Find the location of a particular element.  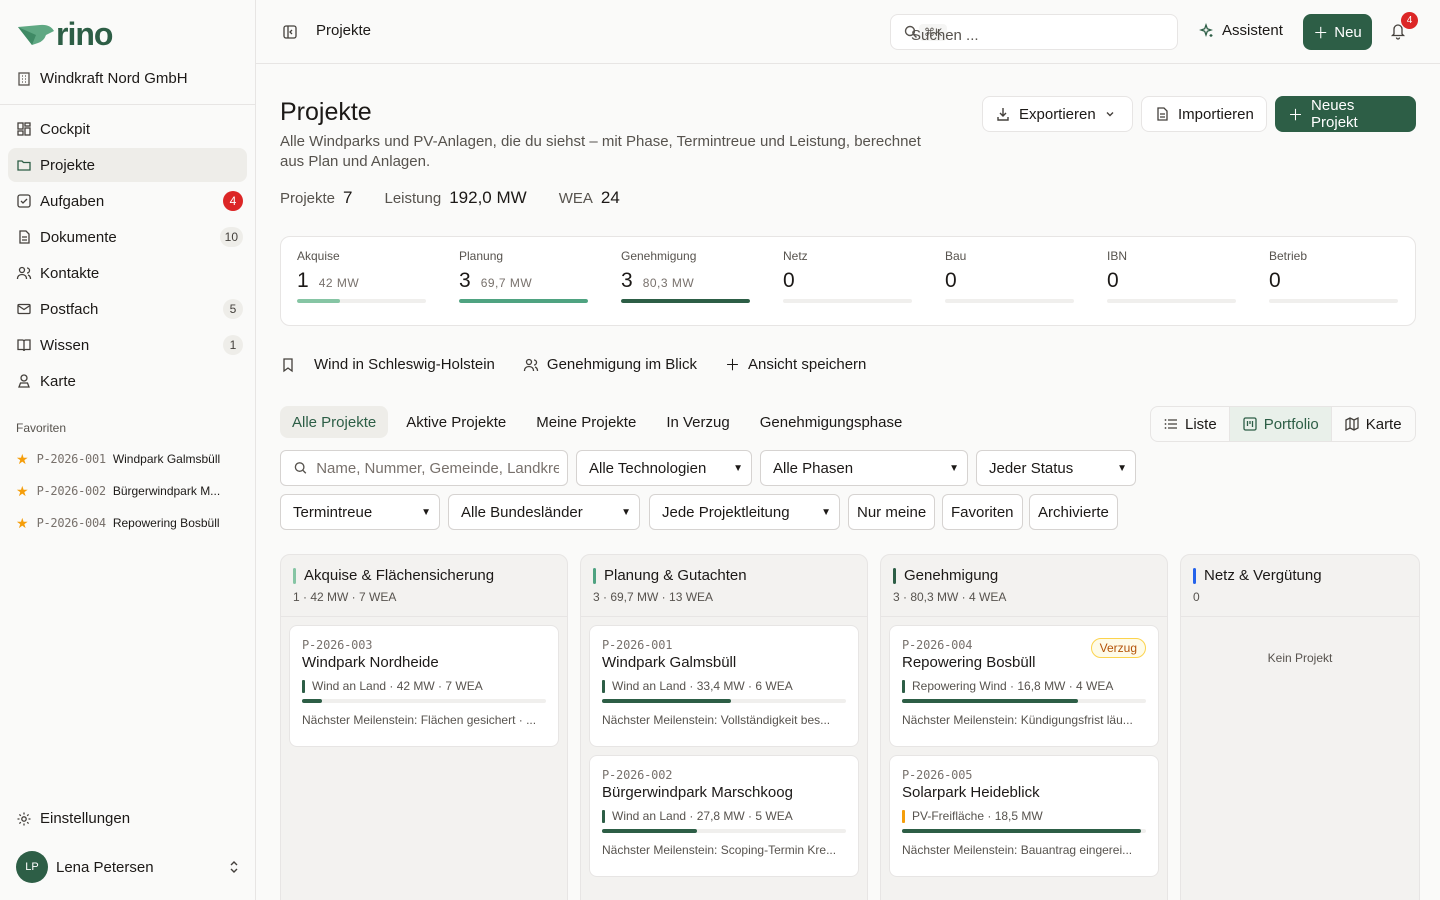

sidebar-item-projekte: Projekte is located at coordinates (127, 165).